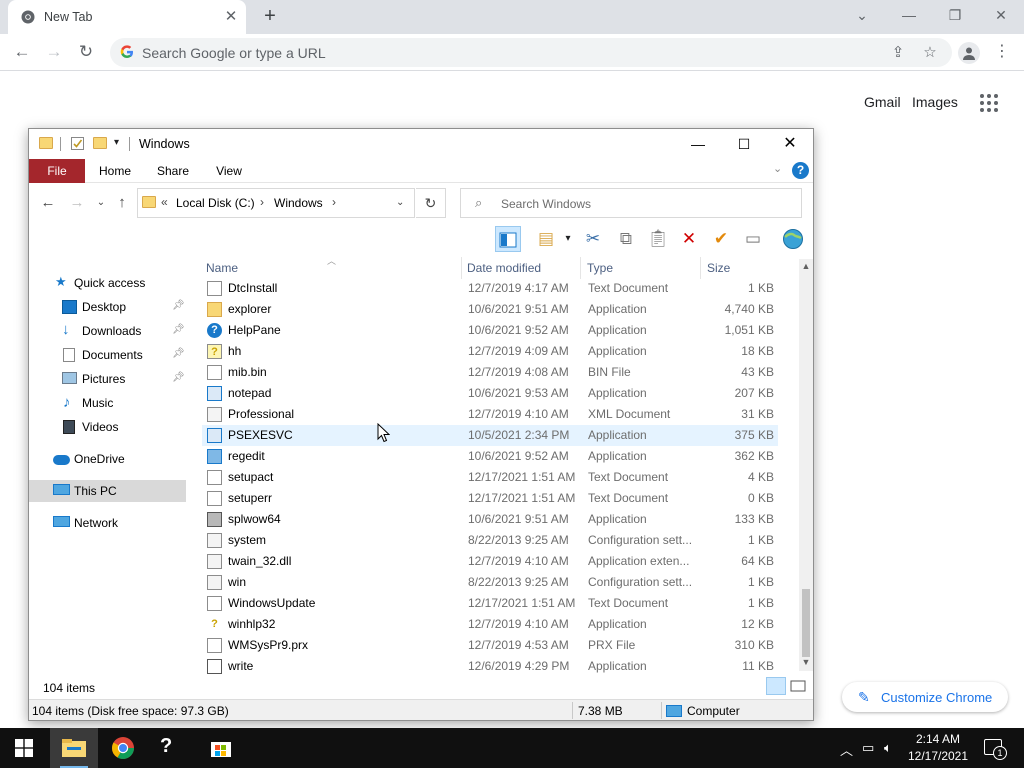 Image resolution: width=1024 pixels, height=768 pixels. I want to click on reload-icon: ↻, so click(86, 52).